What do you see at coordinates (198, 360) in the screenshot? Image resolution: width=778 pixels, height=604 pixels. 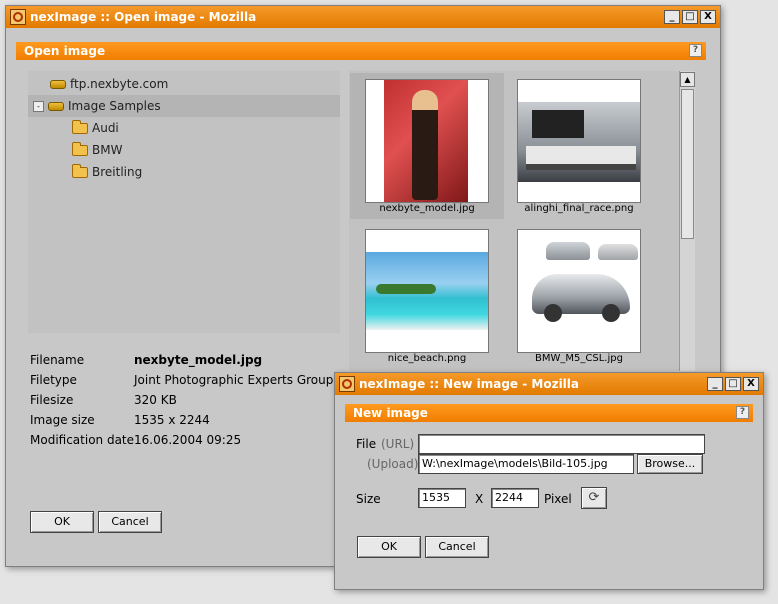 I see `filename-value: nexbyte_model.jpg` at bounding box center [198, 360].